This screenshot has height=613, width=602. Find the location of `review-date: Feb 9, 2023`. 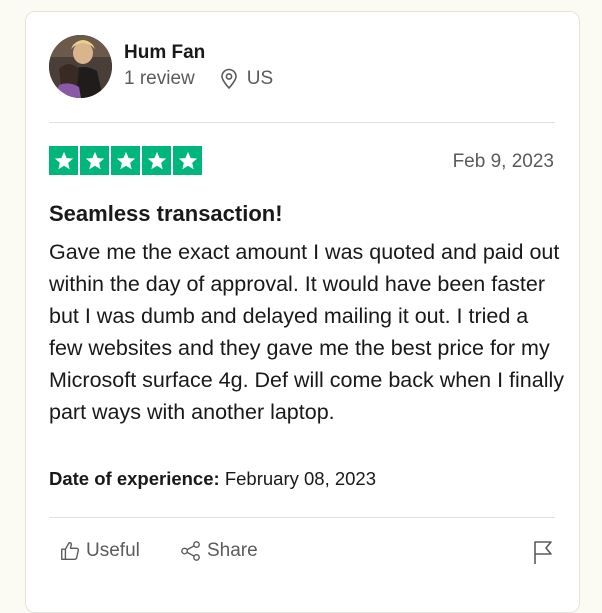

review-date: Feb 9, 2023 is located at coordinates (503, 161).